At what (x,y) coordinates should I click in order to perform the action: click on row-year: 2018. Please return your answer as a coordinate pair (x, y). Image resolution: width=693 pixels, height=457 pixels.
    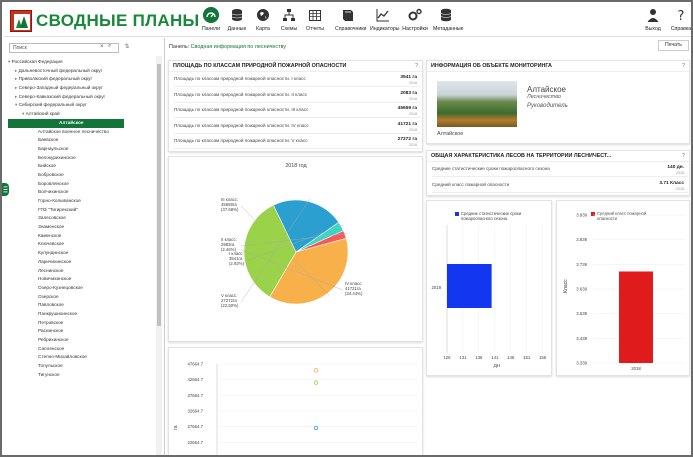
    Looking at the image, I should click on (680, 189).